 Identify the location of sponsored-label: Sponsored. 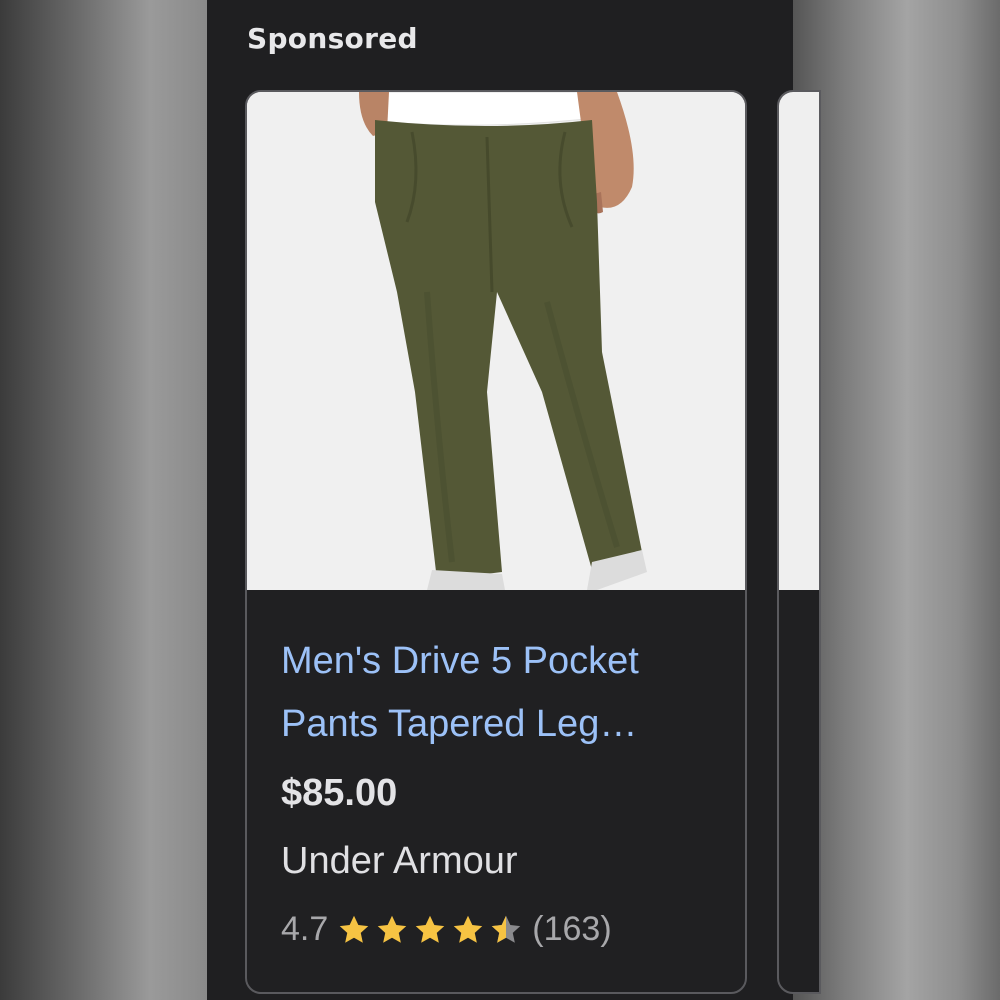
(332, 38).